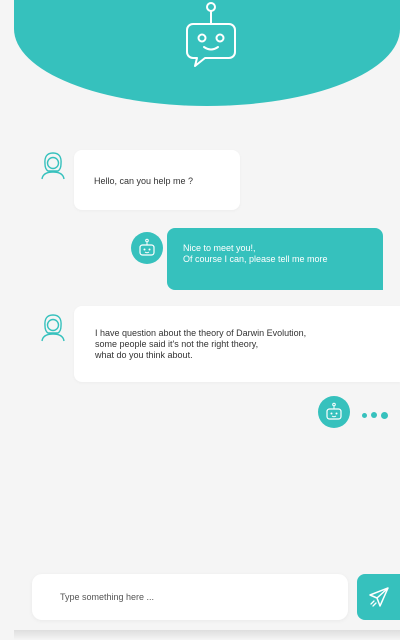  I want to click on message-input-bar, so click(190, 597).